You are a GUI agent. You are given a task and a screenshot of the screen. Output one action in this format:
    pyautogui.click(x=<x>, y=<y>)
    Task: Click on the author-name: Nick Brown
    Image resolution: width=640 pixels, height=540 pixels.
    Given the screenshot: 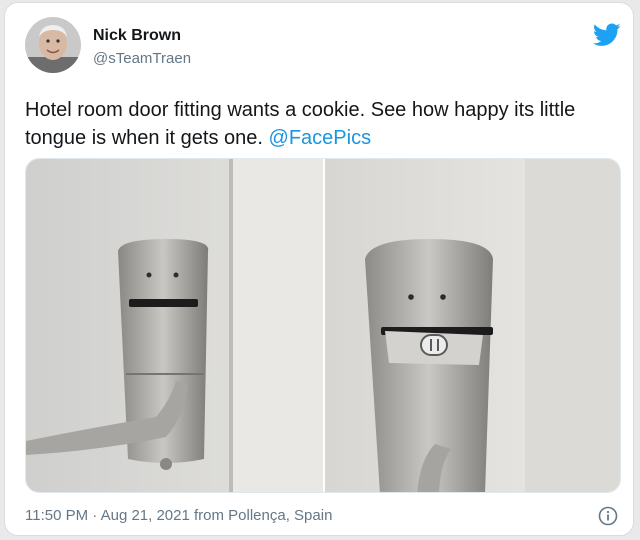 What is the action you would take?
    pyautogui.click(x=137, y=36)
    